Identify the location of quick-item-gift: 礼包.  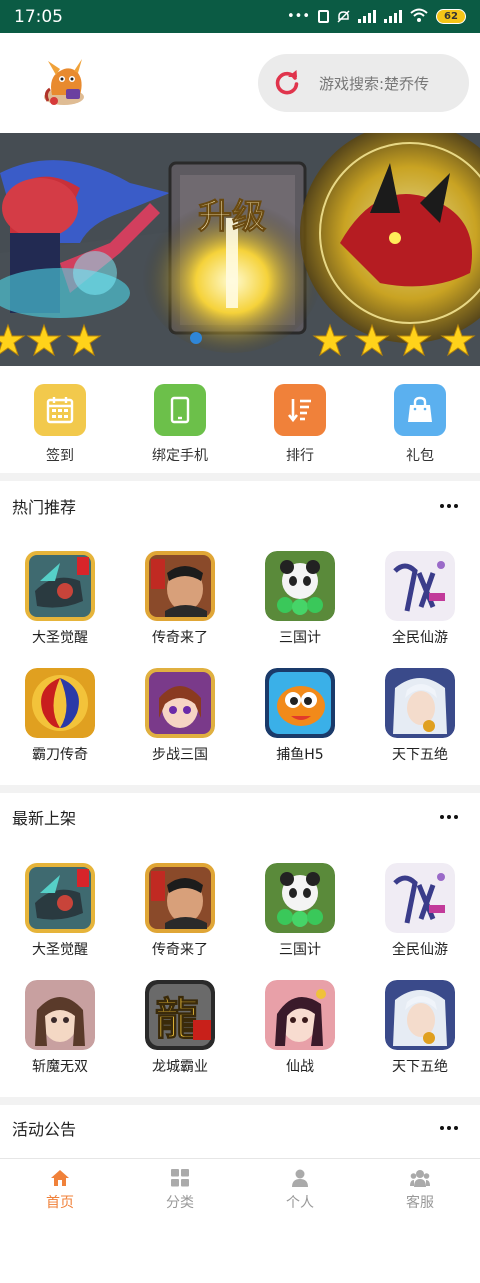
(420, 419).